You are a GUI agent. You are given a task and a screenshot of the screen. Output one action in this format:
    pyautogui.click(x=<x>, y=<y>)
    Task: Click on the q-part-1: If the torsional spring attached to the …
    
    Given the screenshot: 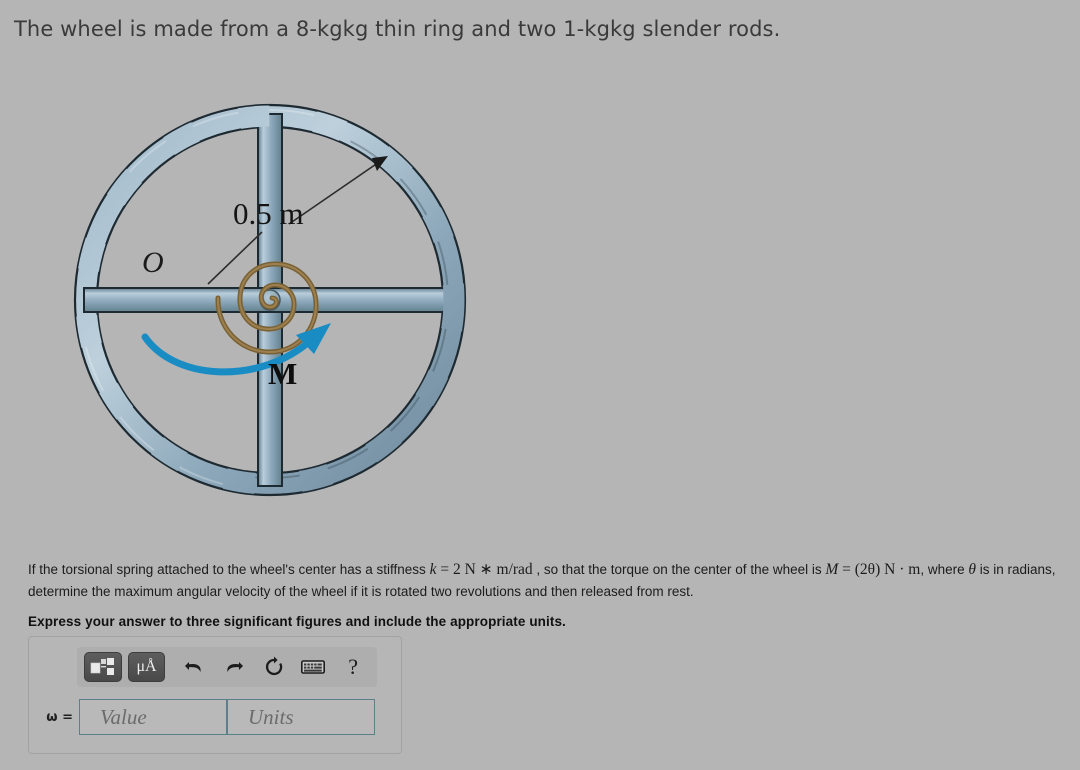 What is the action you would take?
    pyautogui.click(x=229, y=569)
    